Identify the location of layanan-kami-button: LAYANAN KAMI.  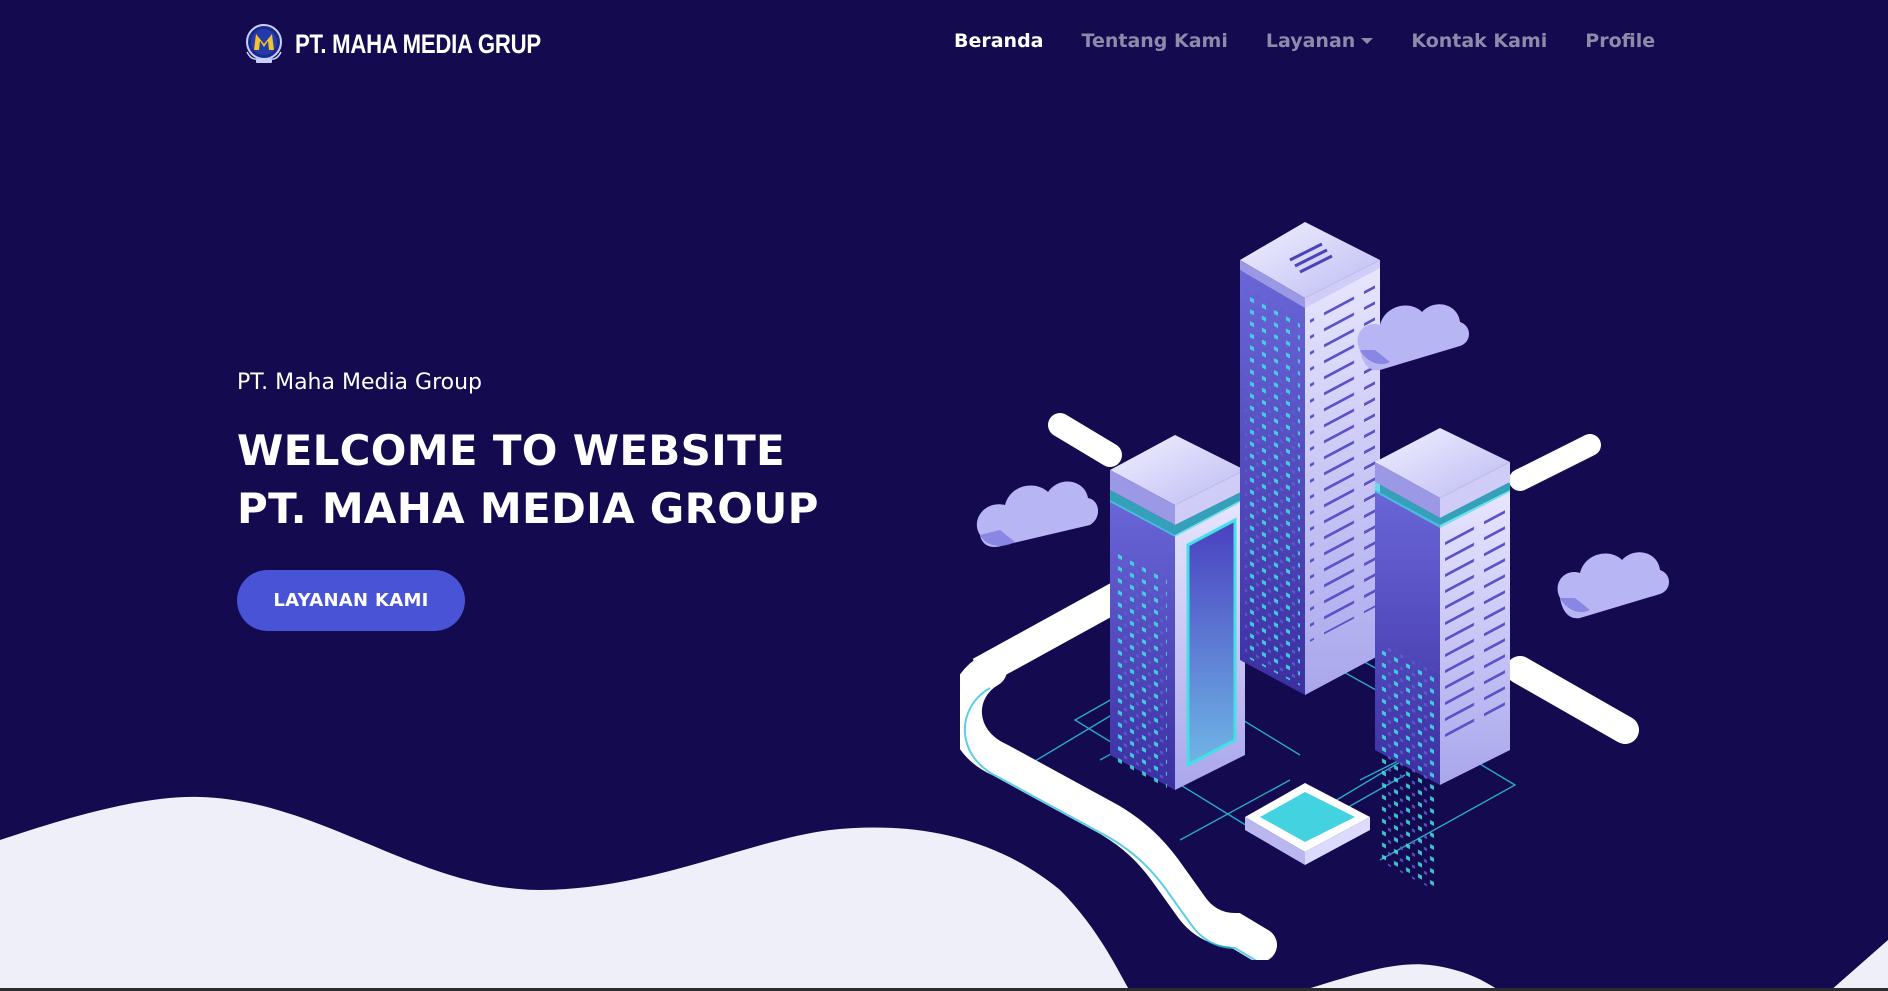
(351, 600).